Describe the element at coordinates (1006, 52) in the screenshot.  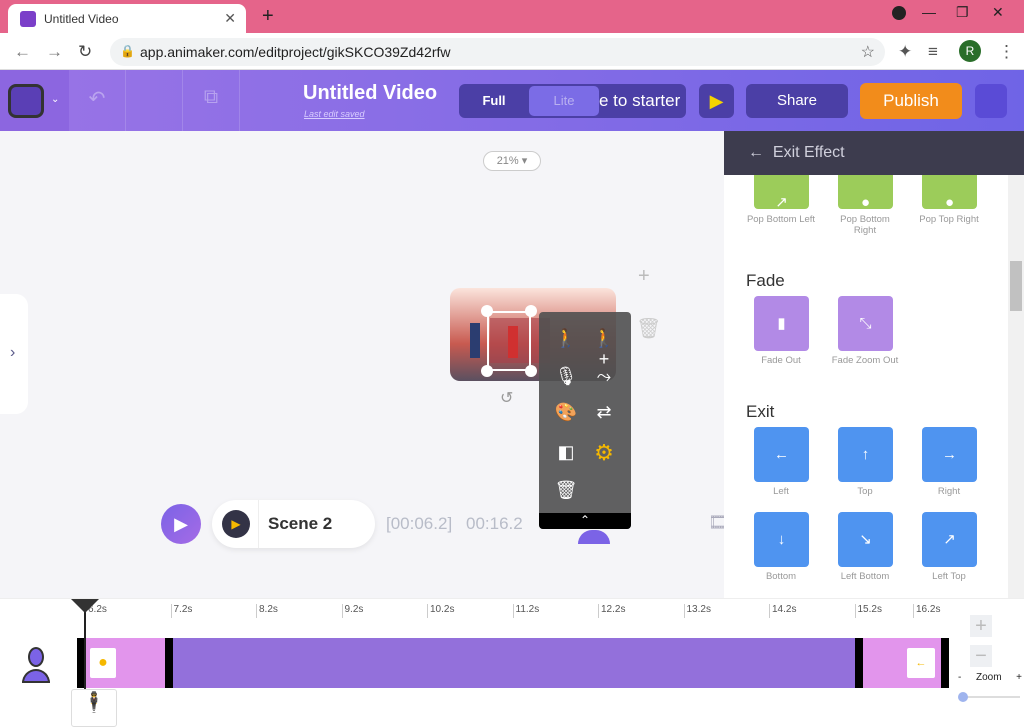
I see `browser-menu-icon: ⋮` at that location.